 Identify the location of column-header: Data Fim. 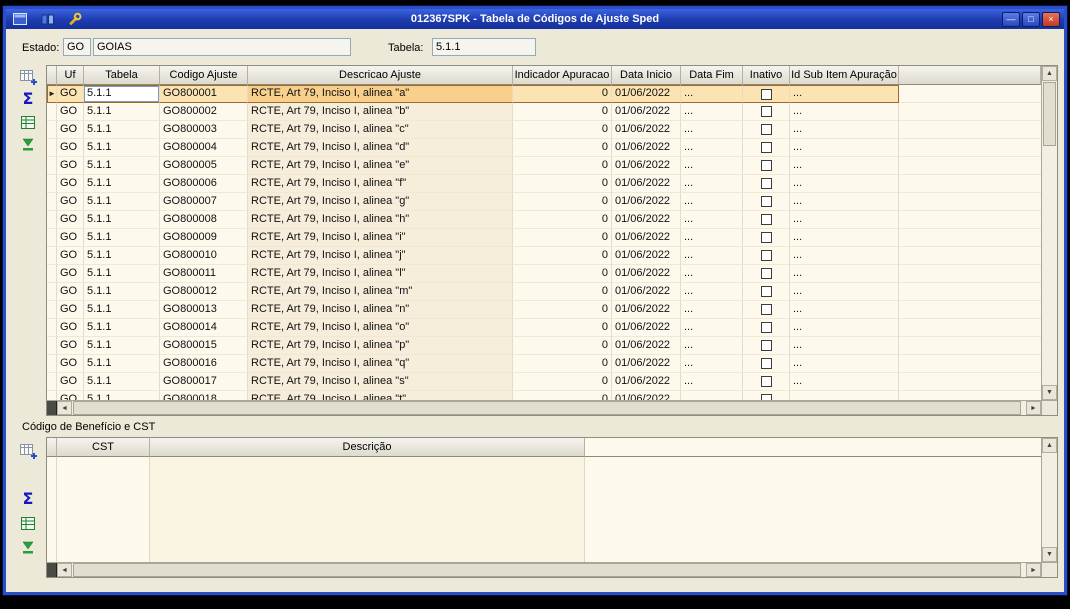
(712, 75).